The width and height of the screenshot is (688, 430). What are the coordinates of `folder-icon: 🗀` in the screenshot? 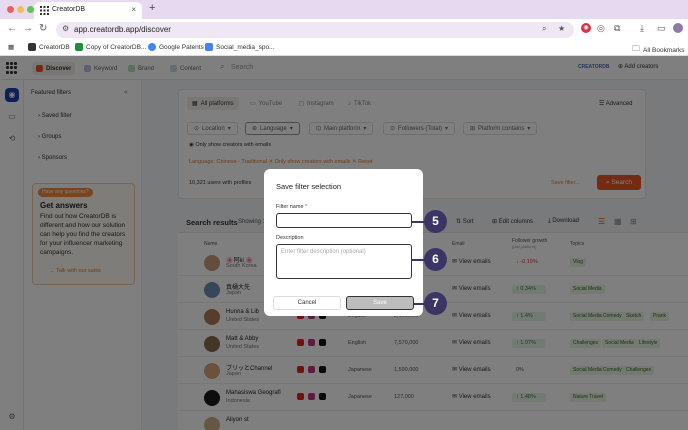 It's located at (636, 48).